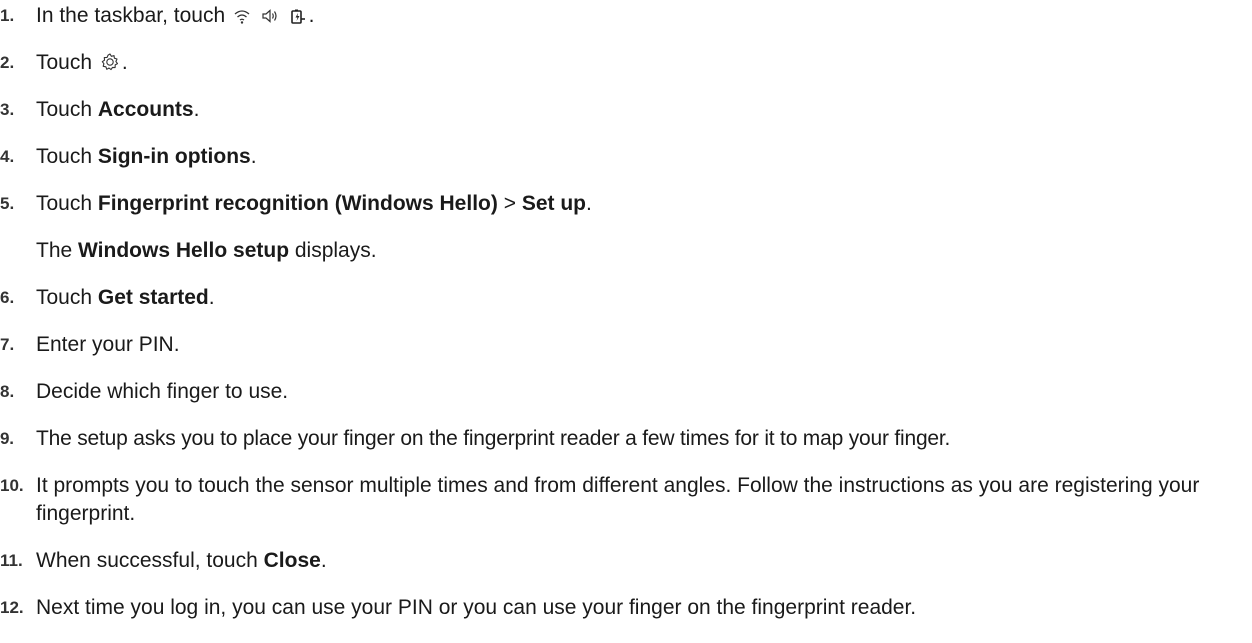  Describe the element at coordinates (7, 297) in the screenshot. I see `step-number: 6.` at that location.